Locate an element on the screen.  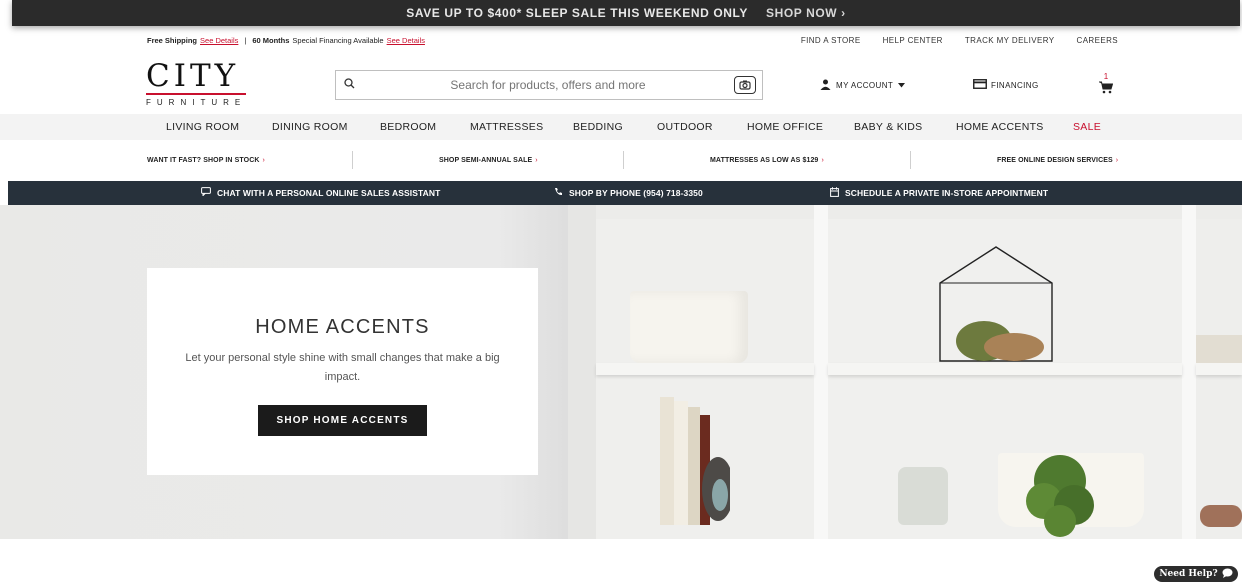
chat-bubble-icon is located at coordinates (206, 192).